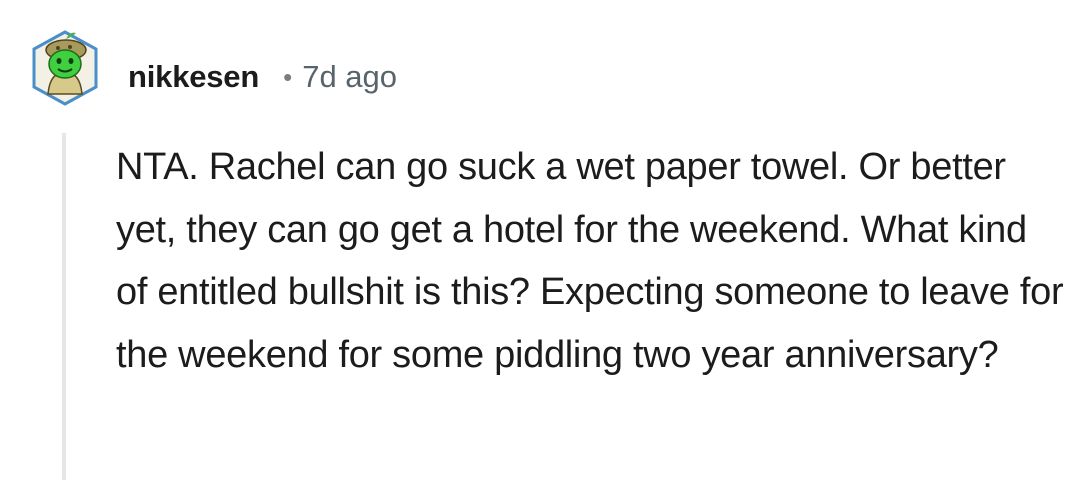  I want to click on user-avatar, so click(65, 68).